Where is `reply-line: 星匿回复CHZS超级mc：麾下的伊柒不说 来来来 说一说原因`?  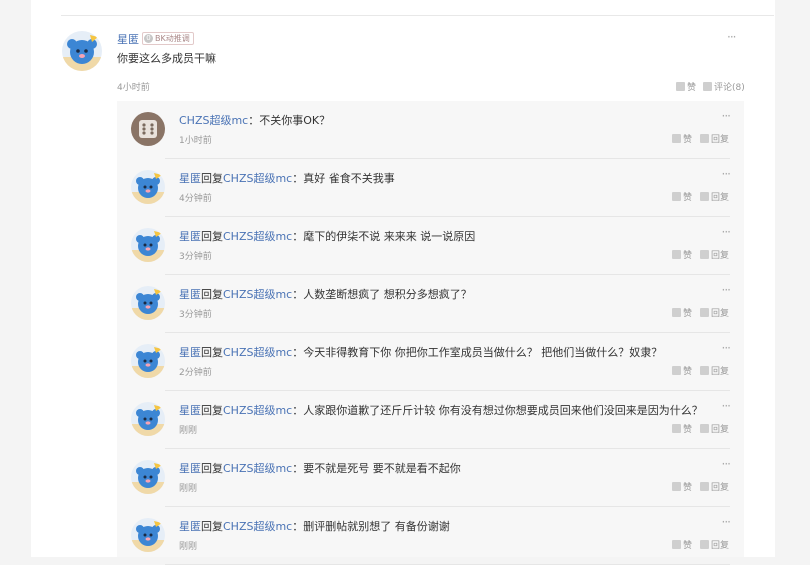 reply-line: 星匿回复CHZS超级mc：麾下的伊柒不说 来来来 说一说原因 is located at coordinates (327, 236).